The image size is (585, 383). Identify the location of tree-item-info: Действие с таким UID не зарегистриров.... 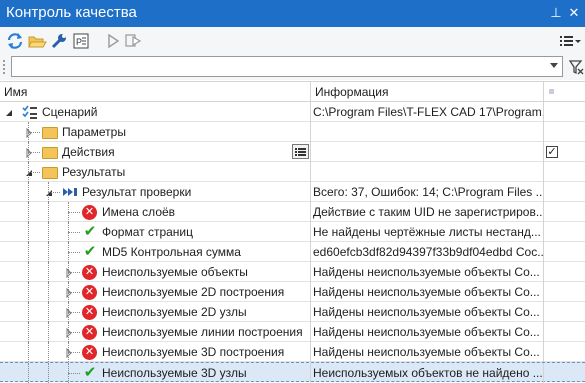
(428, 212).